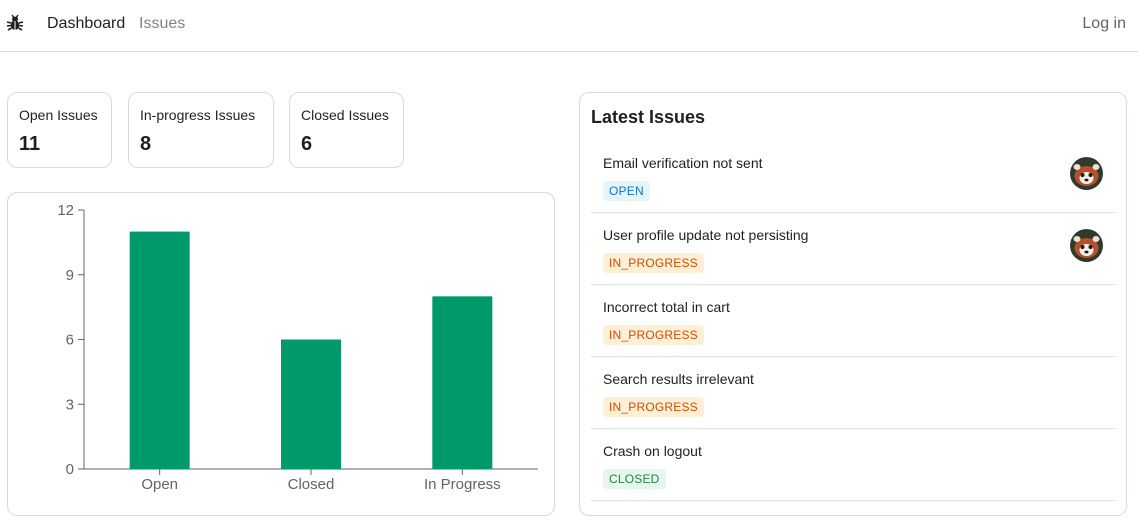  I want to click on card-value: 8, so click(146, 144).